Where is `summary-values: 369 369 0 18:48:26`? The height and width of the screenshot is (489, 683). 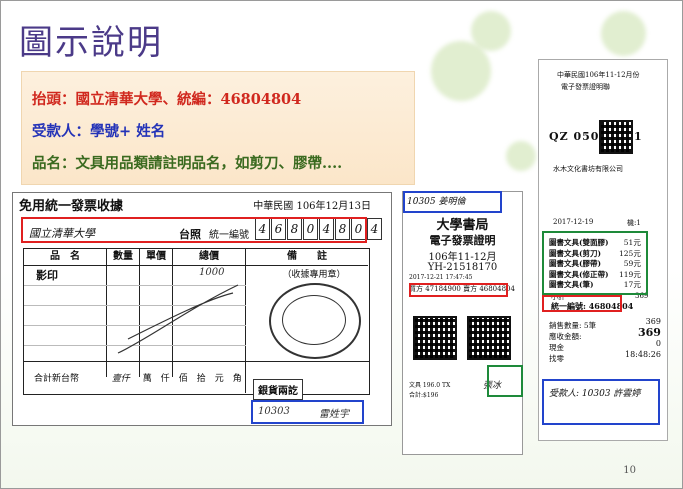
summary-values: 369 369 0 18:48:26 is located at coordinates (643, 338).